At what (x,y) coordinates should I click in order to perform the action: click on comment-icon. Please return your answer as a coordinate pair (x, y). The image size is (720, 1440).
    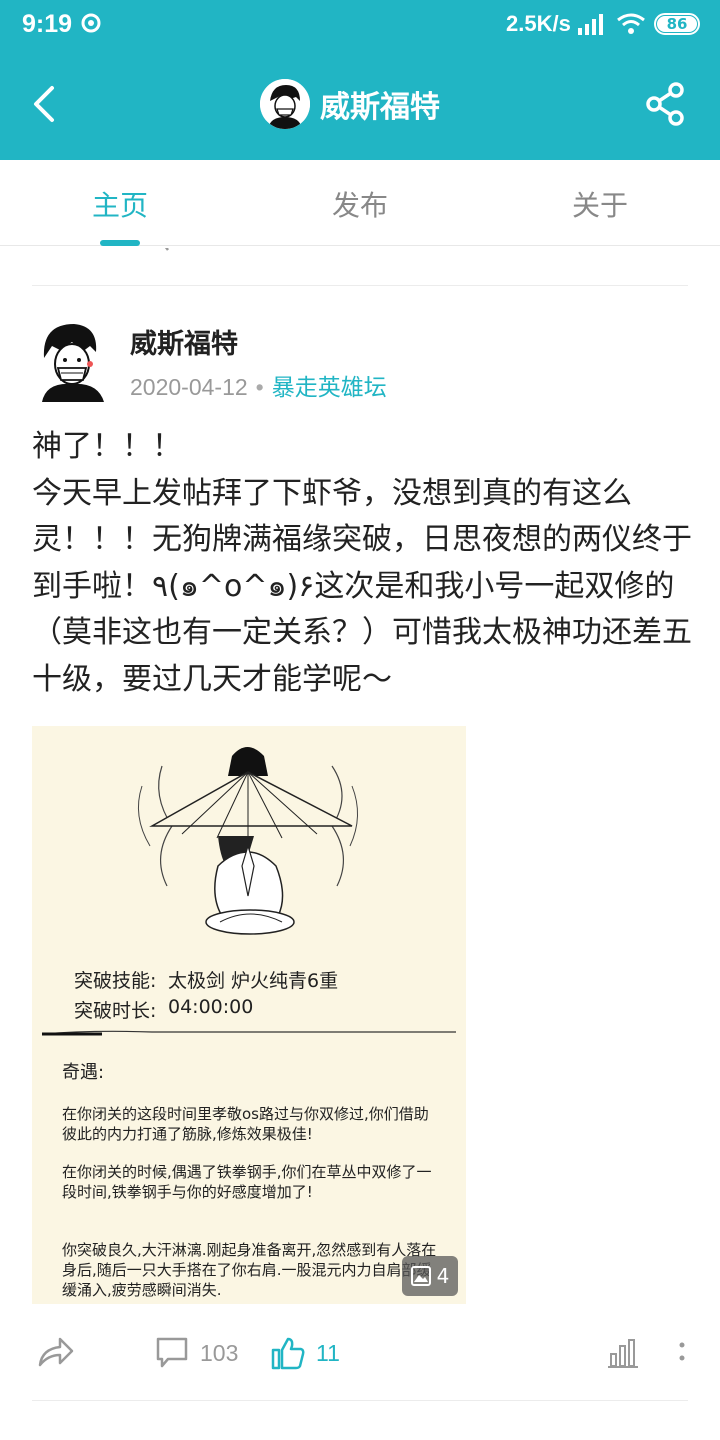
    Looking at the image, I should click on (172, 1352).